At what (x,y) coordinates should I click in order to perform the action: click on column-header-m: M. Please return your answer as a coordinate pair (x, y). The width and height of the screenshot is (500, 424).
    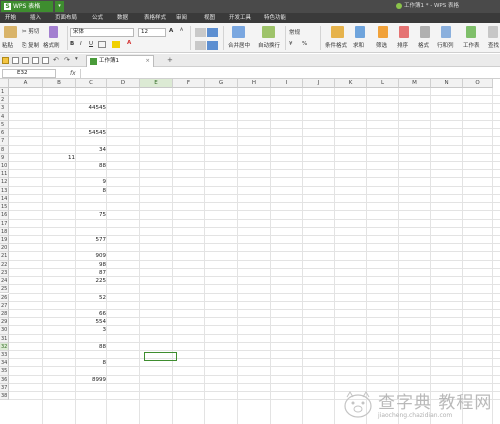
    Looking at the image, I should click on (415, 83).